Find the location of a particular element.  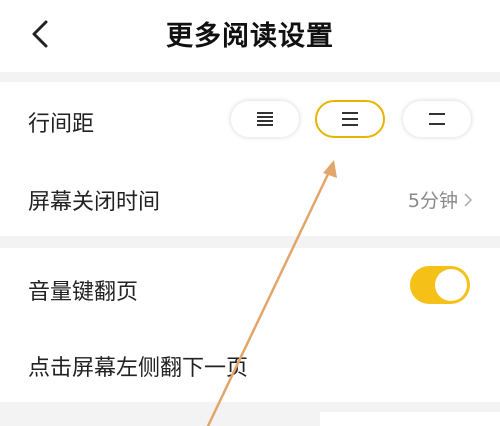

large-spacing-icon is located at coordinates (437, 119).